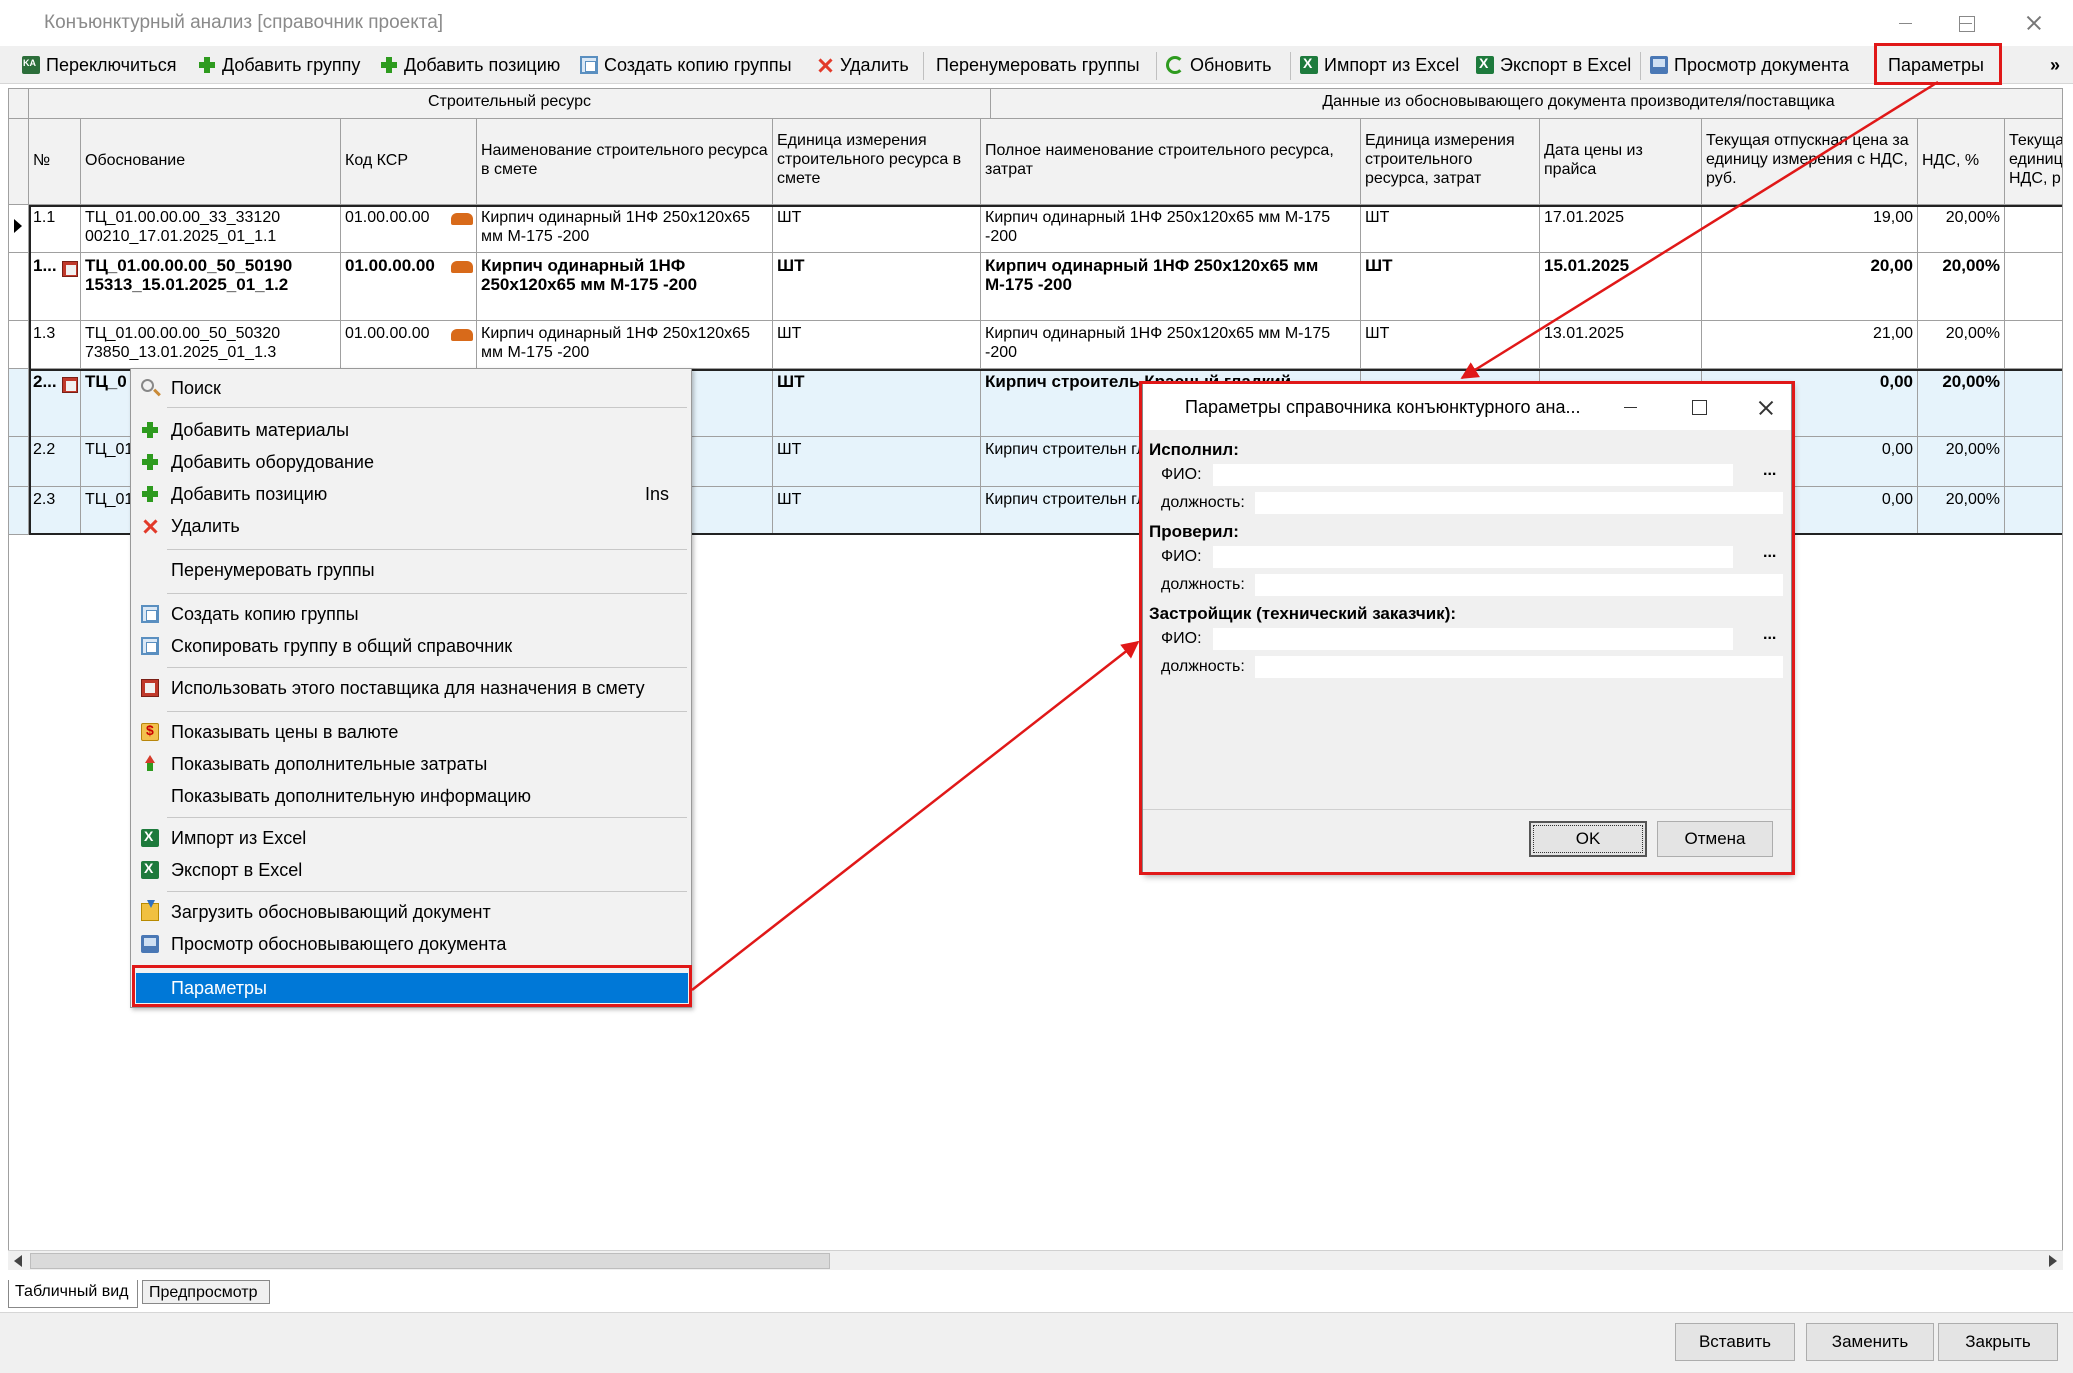  Describe the element at coordinates (1588, 839) in the screenshot. I see `dialog-ok-button: OK` at that location.